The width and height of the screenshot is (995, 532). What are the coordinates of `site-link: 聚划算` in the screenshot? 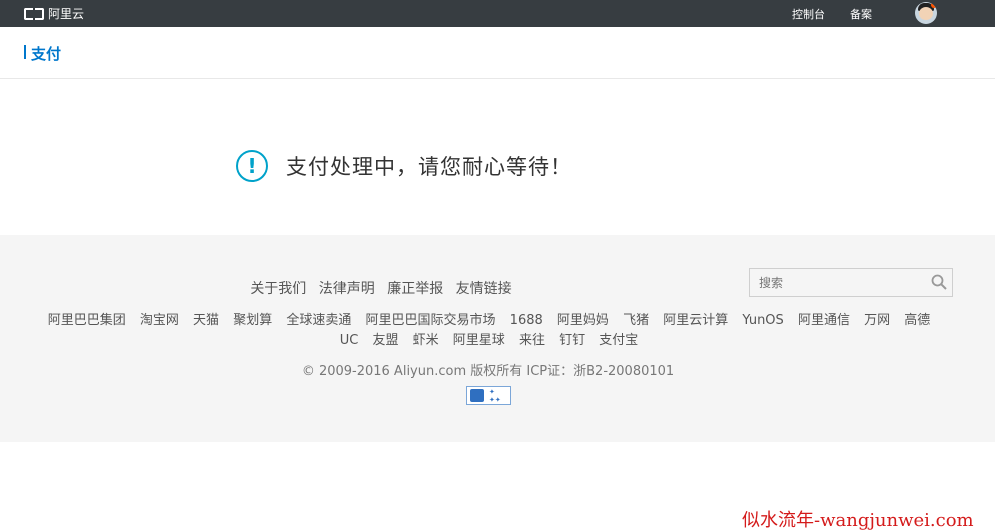 It's located at (252, 320).